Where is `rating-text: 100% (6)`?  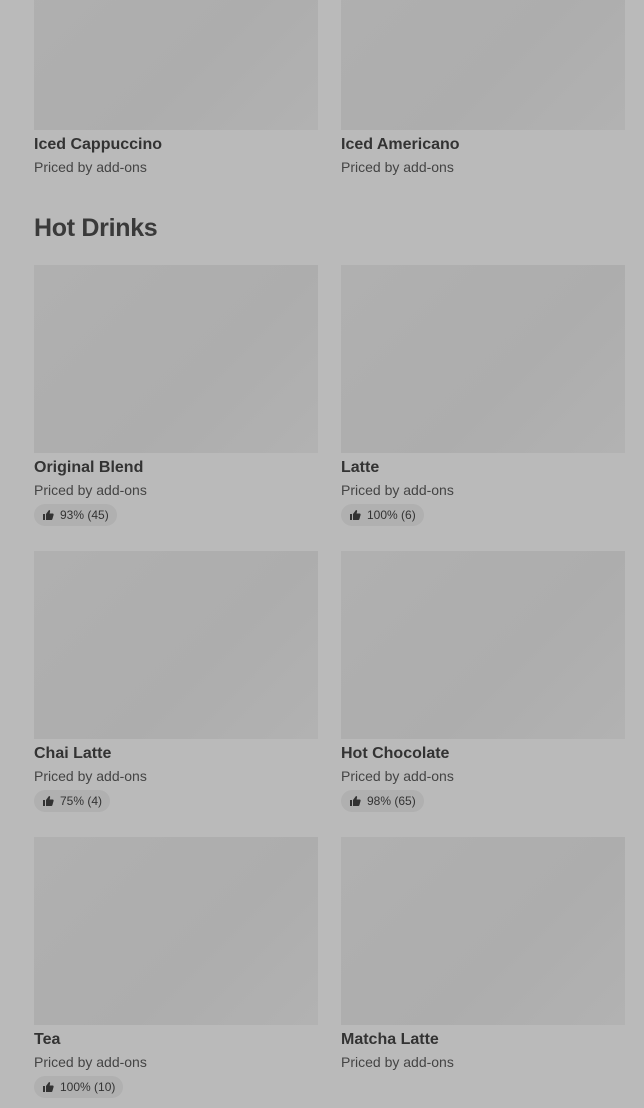
rating-text: 100% (6) is located at coordinates (391, 515).